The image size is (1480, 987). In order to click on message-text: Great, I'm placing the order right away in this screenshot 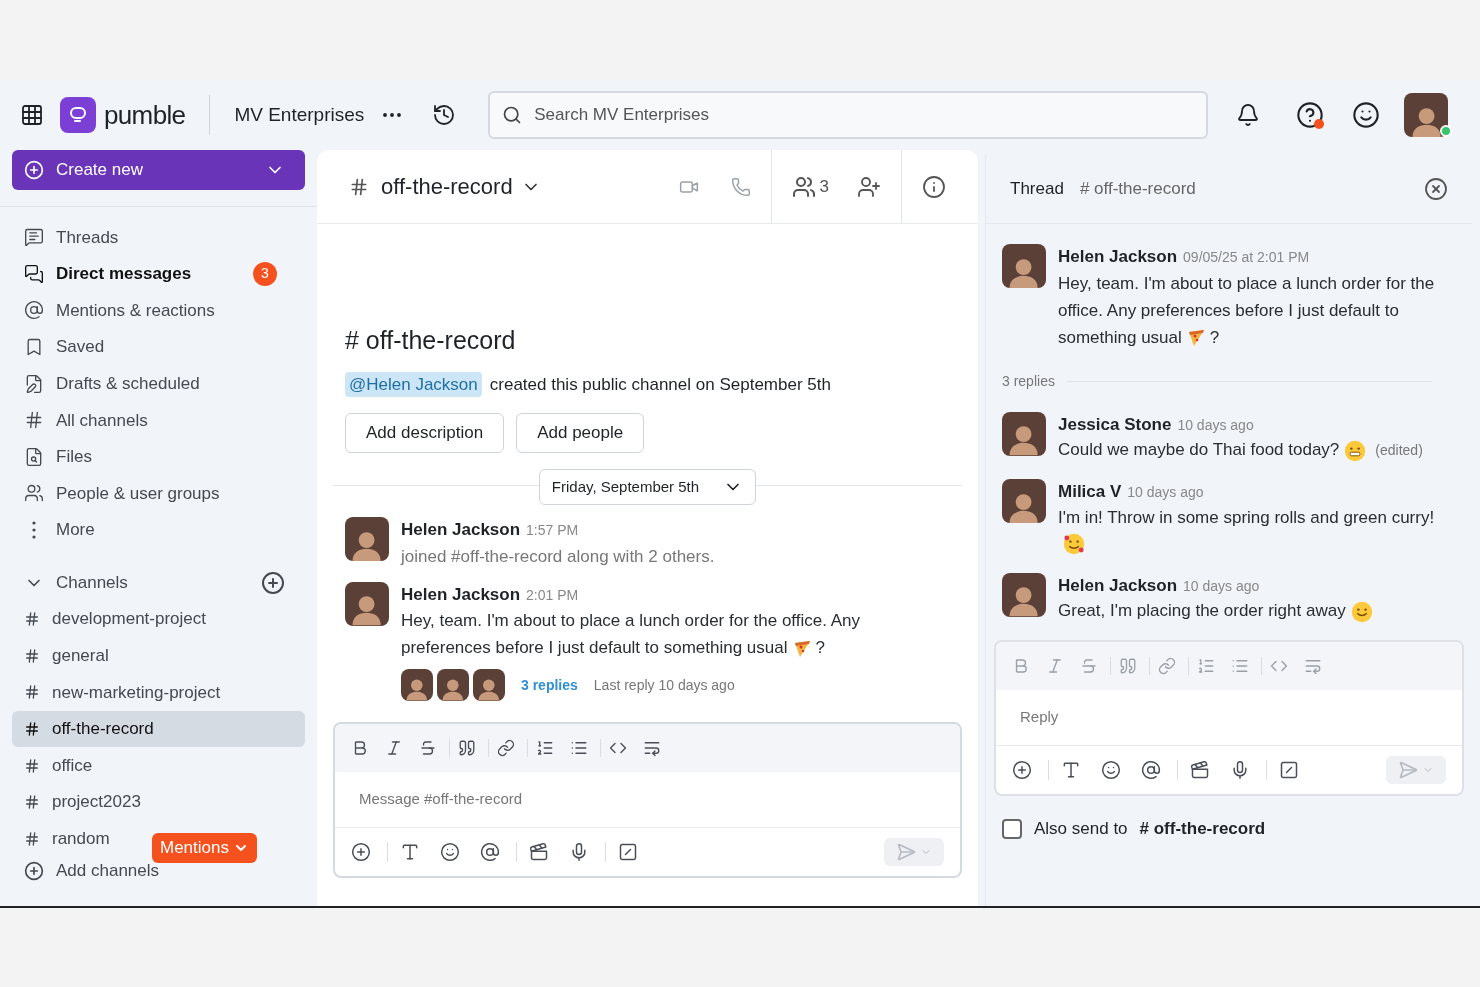, I will do `click(1218, 611)`.